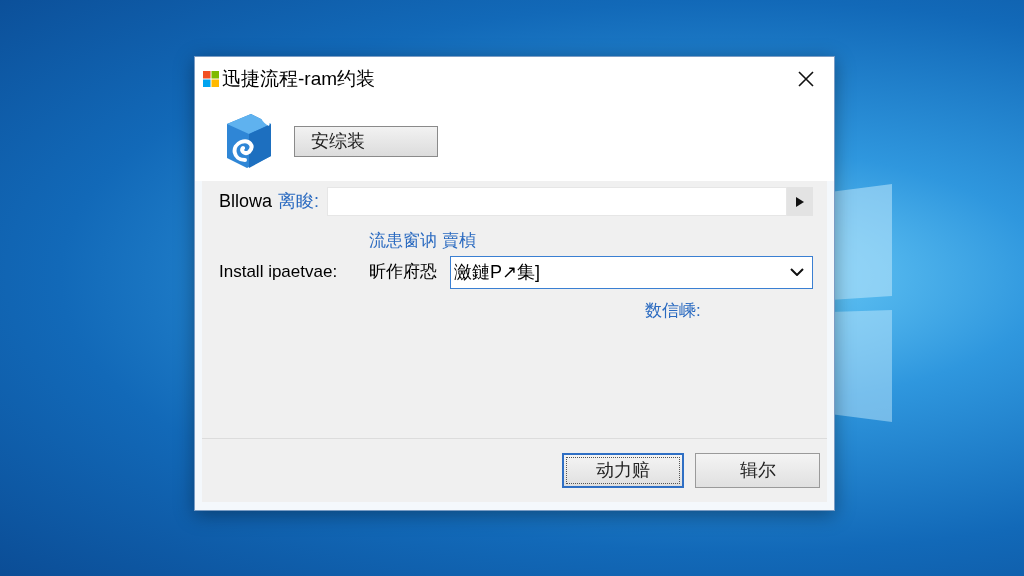 This screenshot has height=576, width=1024. I want to click on play-arrow-icon, so click(800, 201).